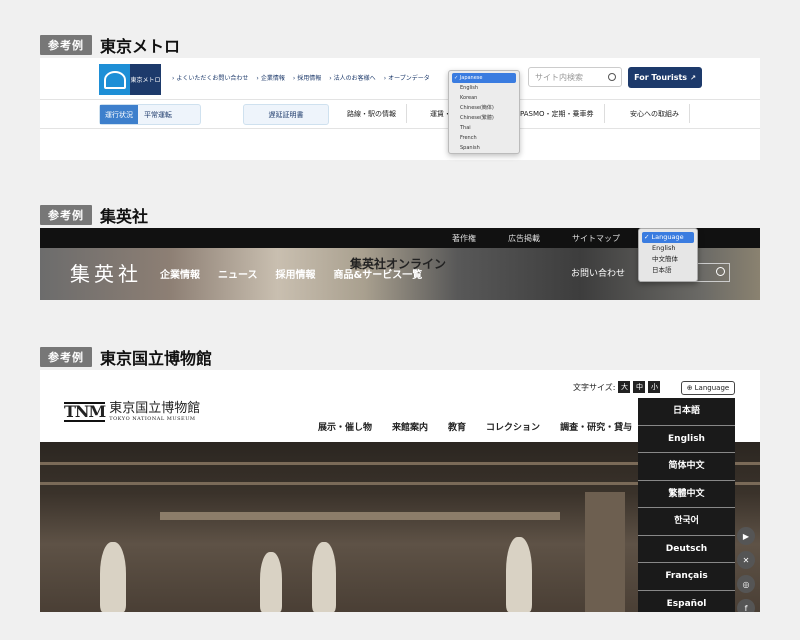 The image size is (800, 640). What do you see at coordinates (596, 426) in the screenshot?
I see `nav-research: 調査・研究・貸与` at bounding box center [596, 426].